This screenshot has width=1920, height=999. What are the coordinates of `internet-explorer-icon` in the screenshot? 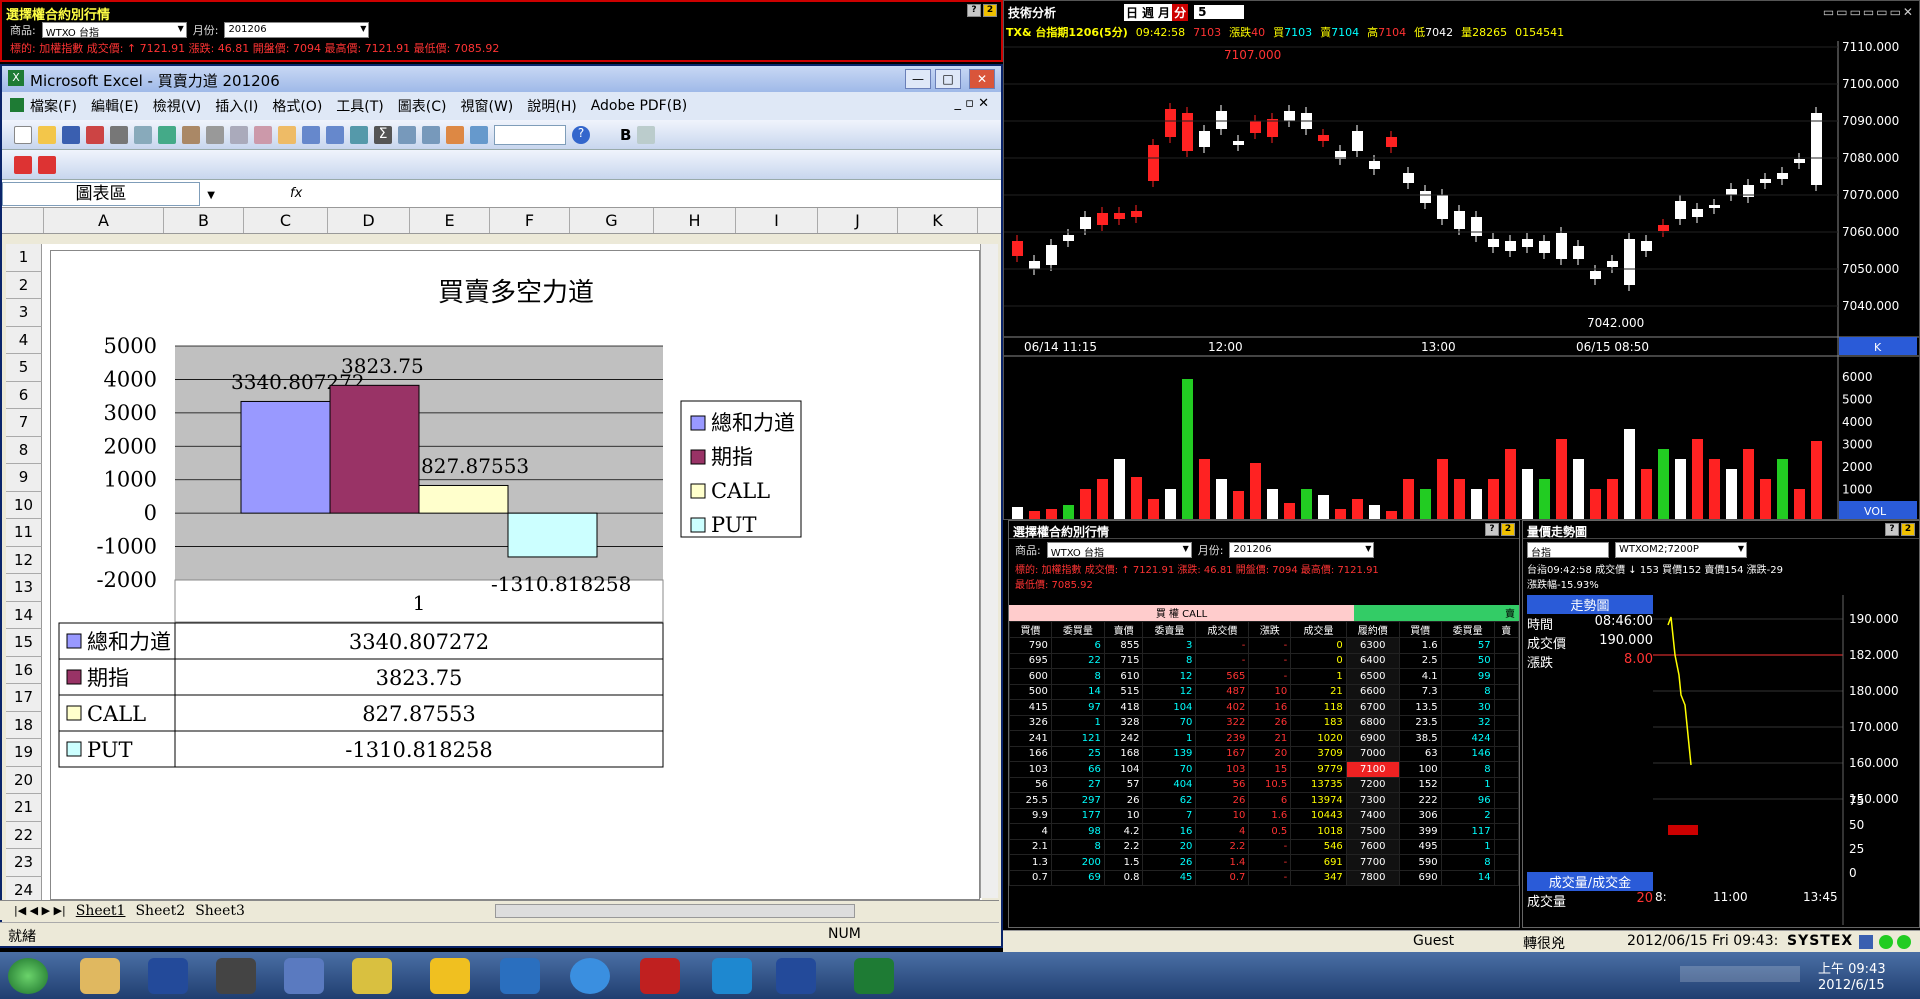 It's located at (590, 976).